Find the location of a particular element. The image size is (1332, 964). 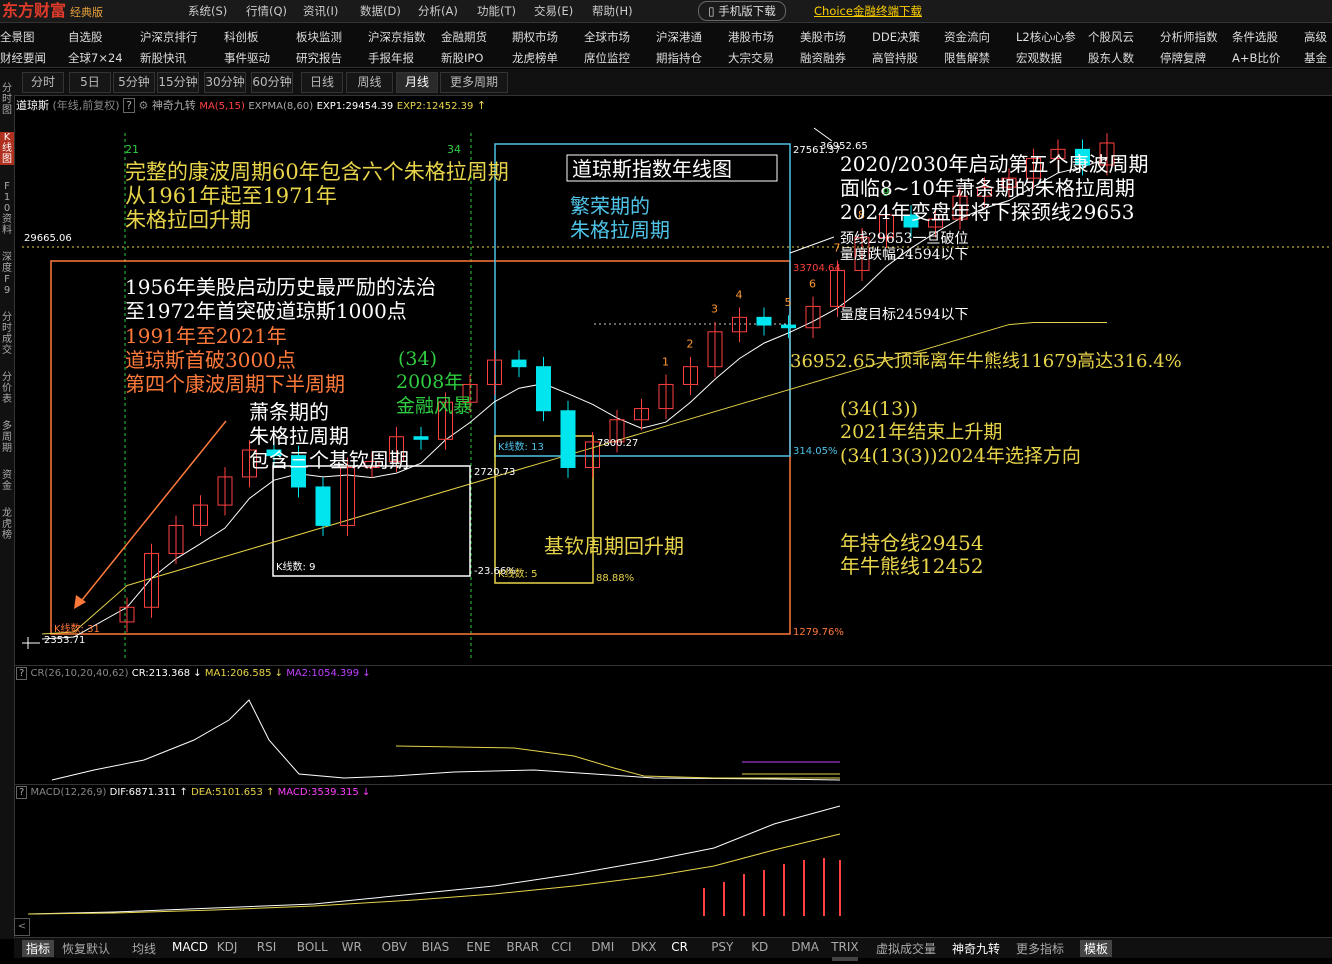

indicator-tab: PSY is located at coordinates (722, 947).